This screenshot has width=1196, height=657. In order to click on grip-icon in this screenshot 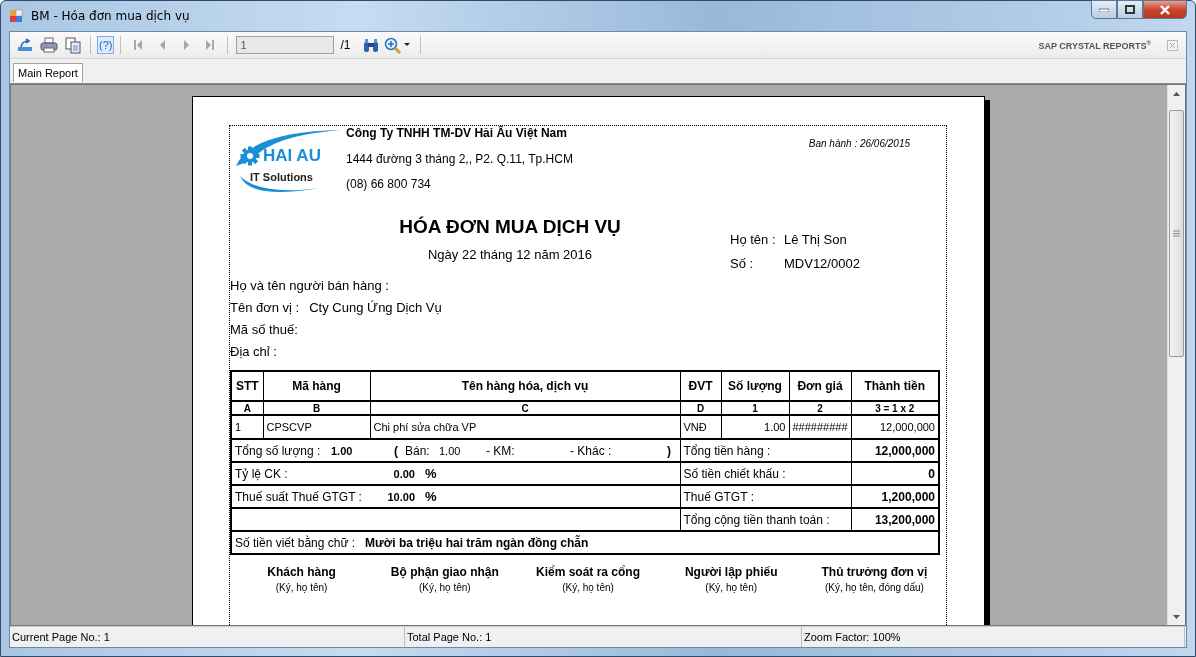, I will do `click(1176, 233)`.